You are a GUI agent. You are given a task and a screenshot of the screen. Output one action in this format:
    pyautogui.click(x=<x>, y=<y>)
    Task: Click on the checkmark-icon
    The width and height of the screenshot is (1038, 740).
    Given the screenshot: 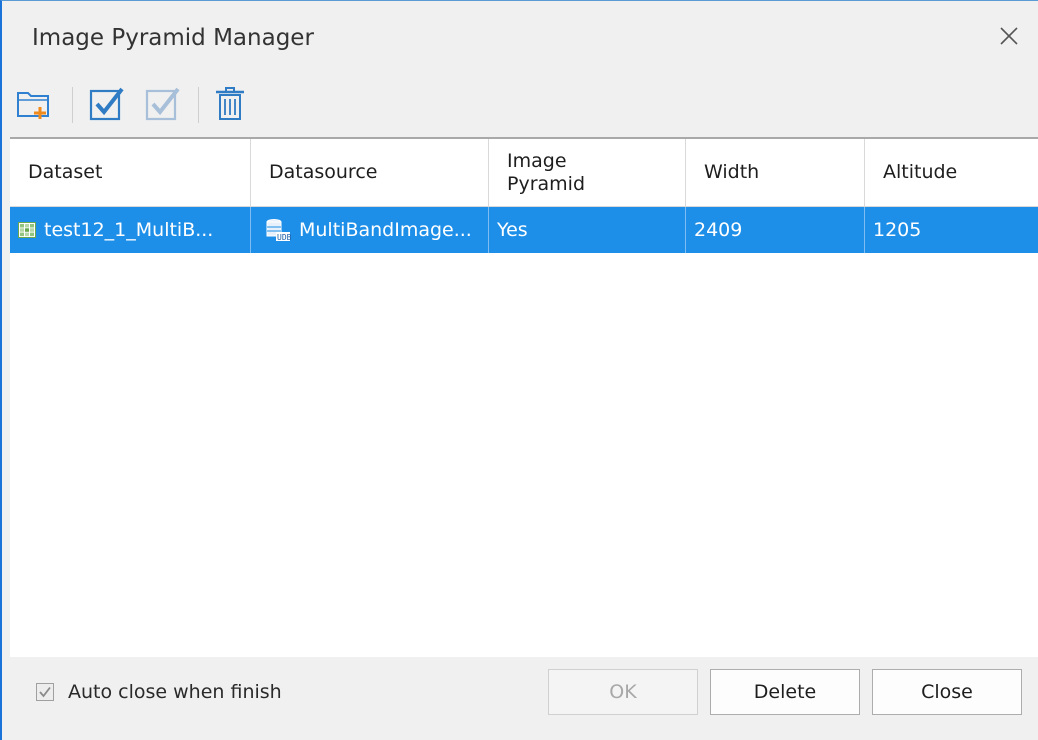 What is the action you would take?
    pyautogui.click(x=45, y=692)
    